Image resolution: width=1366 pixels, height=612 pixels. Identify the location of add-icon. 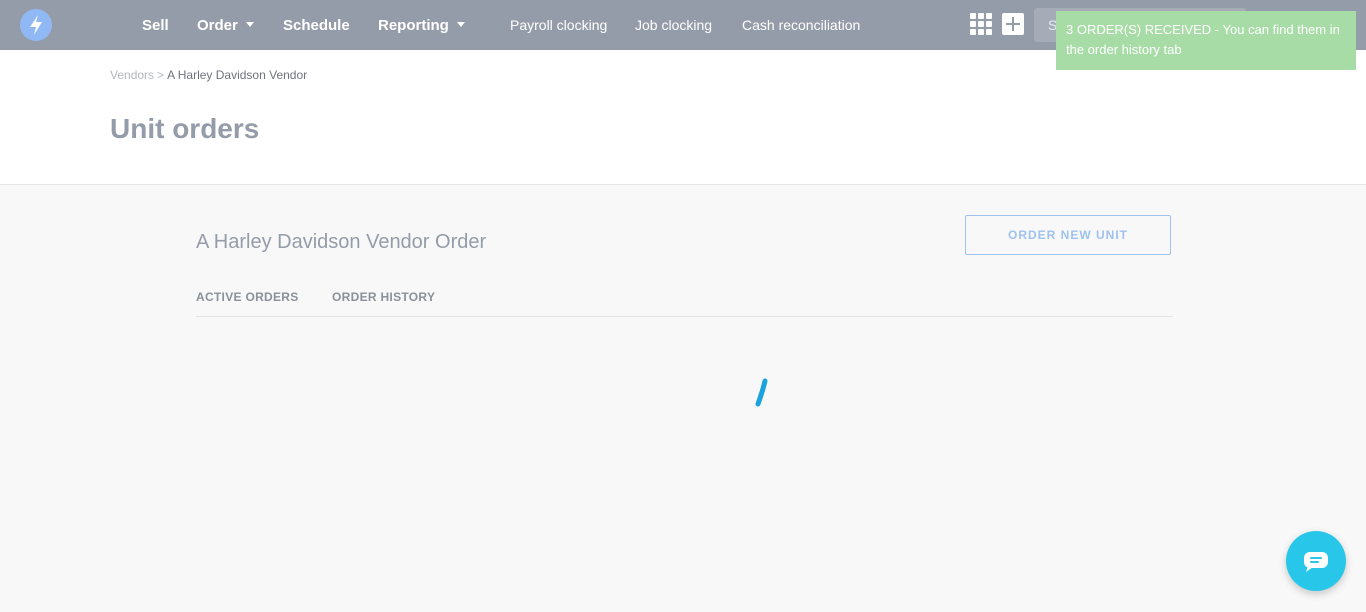
(1013, 24).